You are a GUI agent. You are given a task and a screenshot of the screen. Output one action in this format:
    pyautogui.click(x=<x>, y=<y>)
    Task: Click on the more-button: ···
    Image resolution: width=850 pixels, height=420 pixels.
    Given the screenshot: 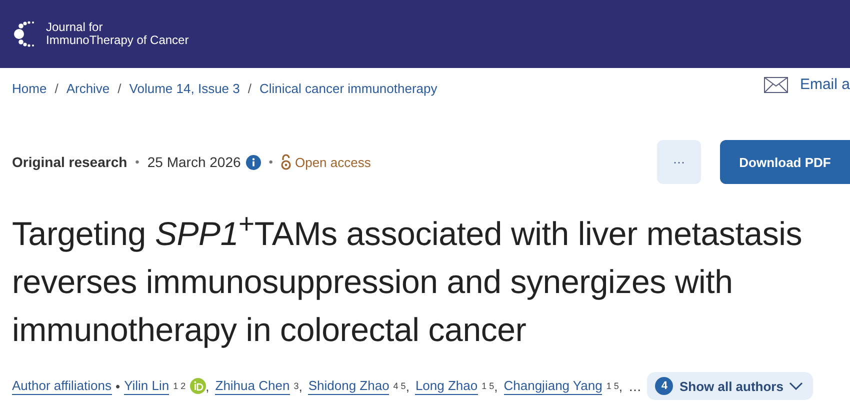 What is the action you would take?
    pyautogui.click(x=679, y=162)
    